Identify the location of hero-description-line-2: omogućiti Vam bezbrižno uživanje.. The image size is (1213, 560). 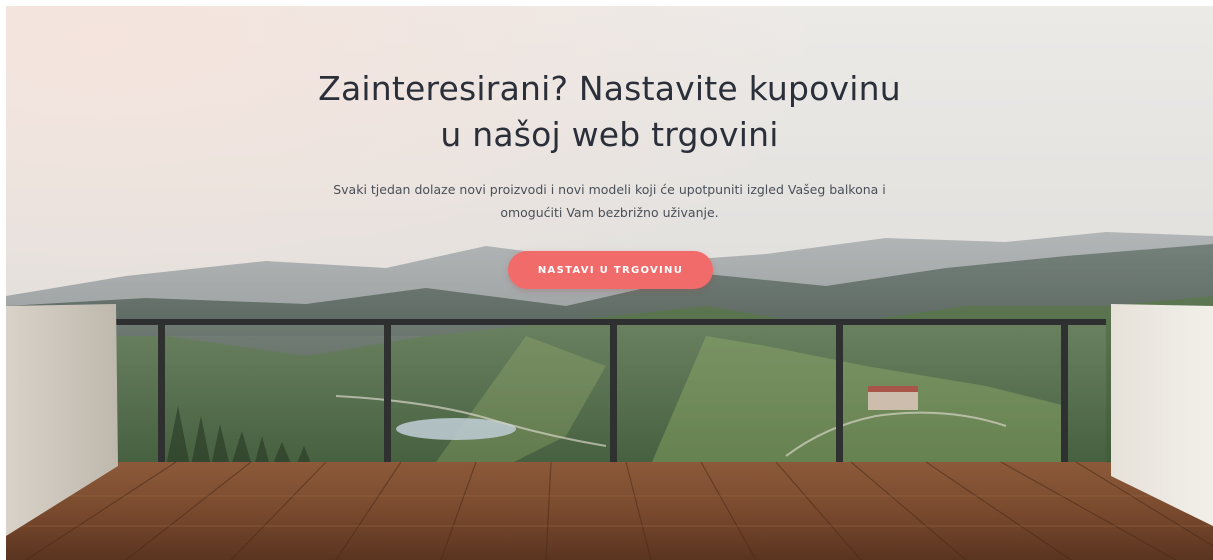
(609, 212).